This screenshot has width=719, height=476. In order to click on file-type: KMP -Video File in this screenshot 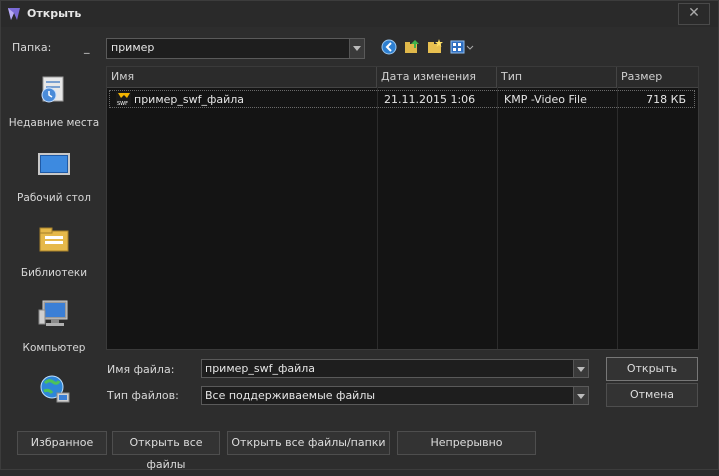, I will do `click(545, 99)`.